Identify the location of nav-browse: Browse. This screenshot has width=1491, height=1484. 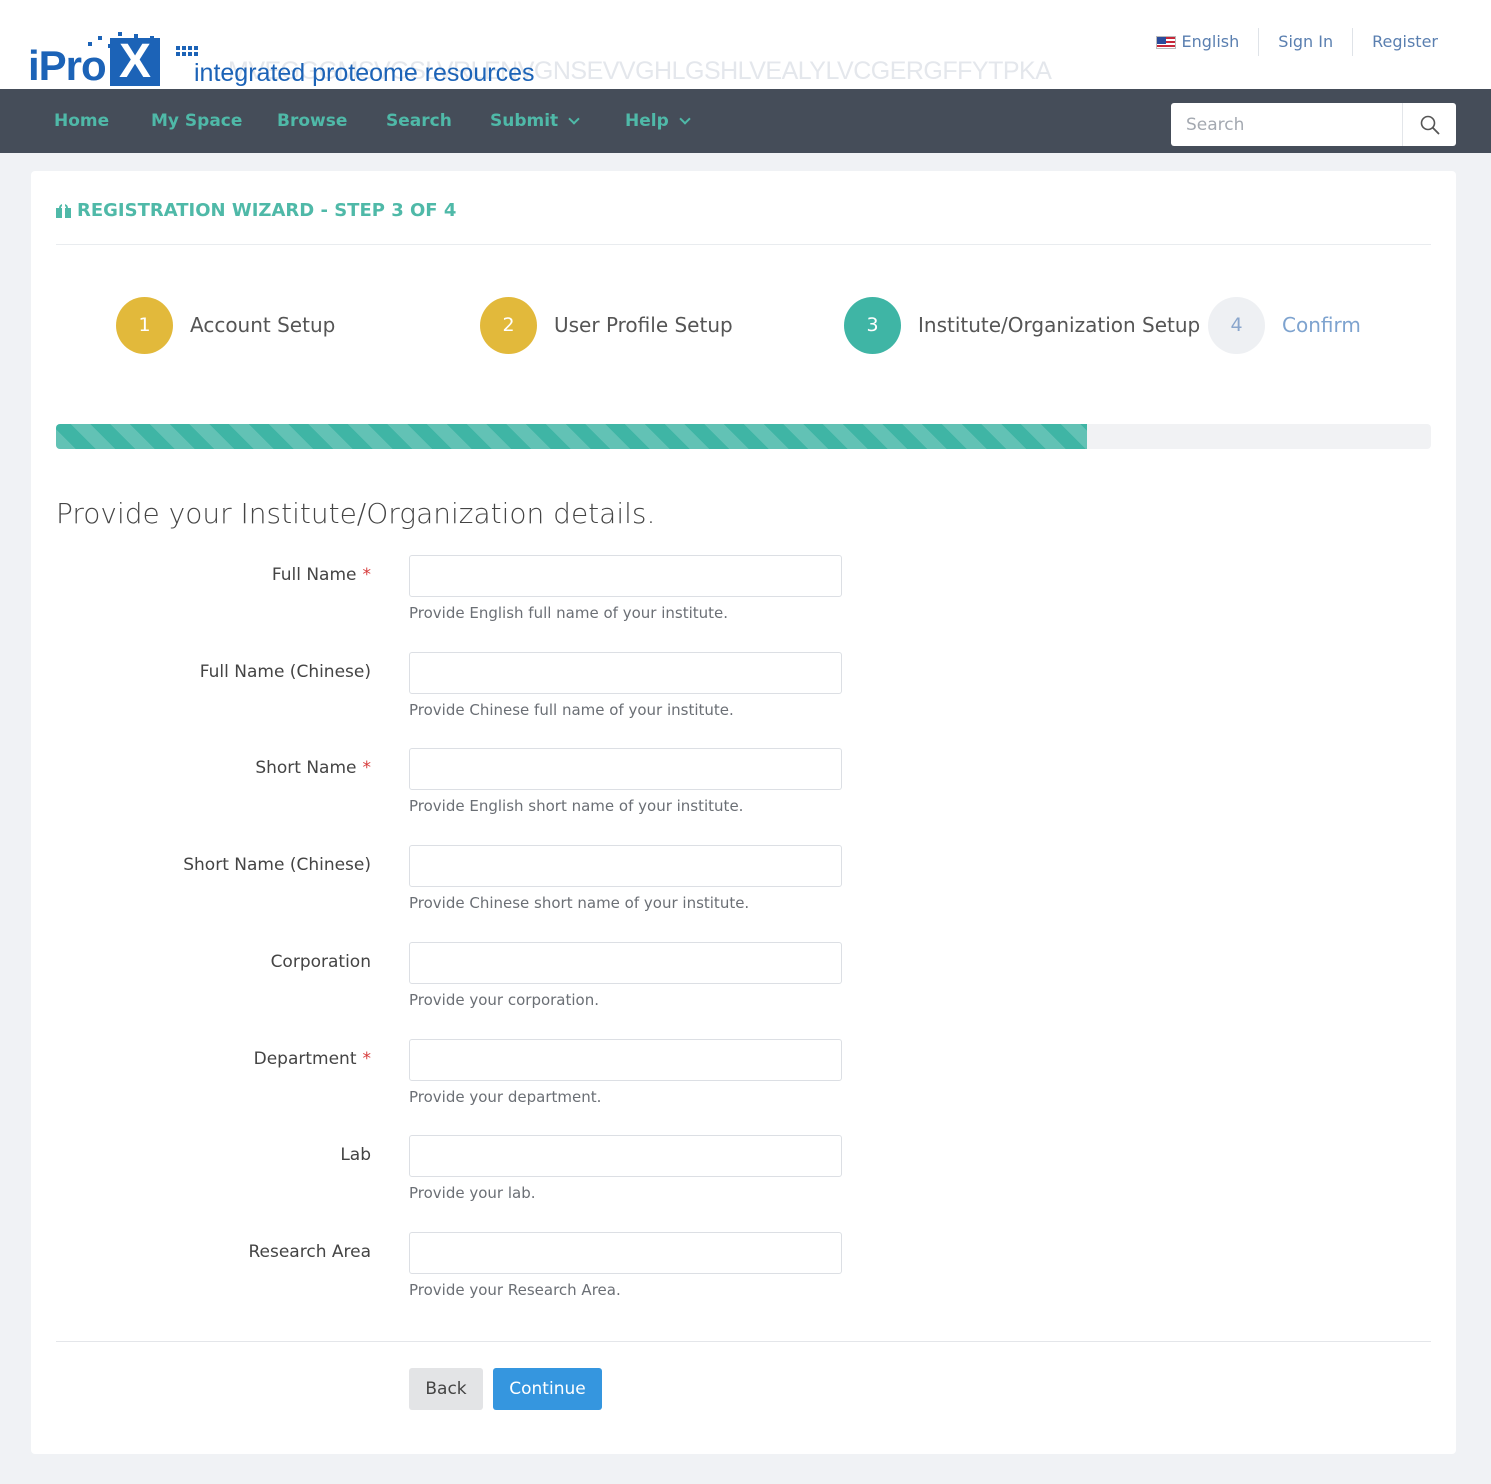
(312, 121).